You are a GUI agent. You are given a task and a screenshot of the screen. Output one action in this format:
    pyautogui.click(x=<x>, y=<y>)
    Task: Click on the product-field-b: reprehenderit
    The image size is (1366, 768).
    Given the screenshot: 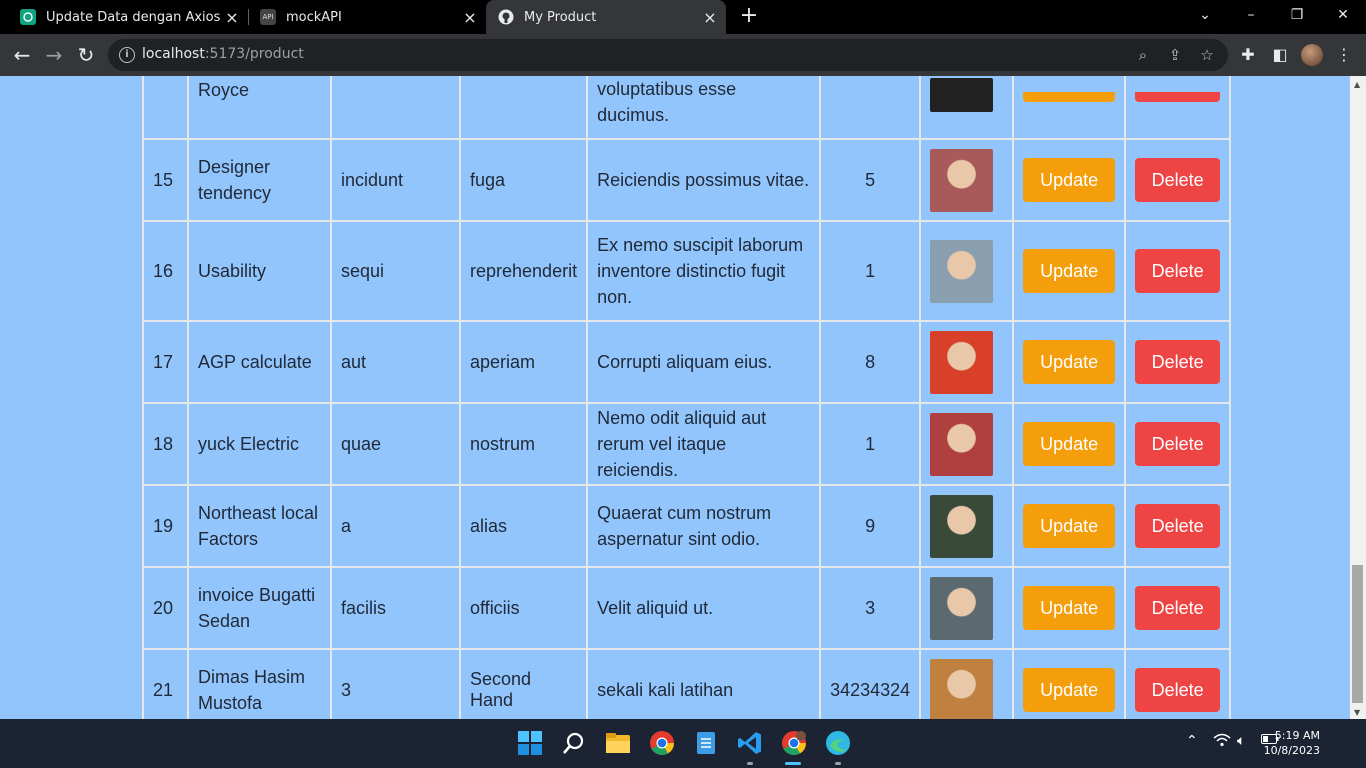 What is the action you would take?
    pyautogui.click(x=523, y=271)
    